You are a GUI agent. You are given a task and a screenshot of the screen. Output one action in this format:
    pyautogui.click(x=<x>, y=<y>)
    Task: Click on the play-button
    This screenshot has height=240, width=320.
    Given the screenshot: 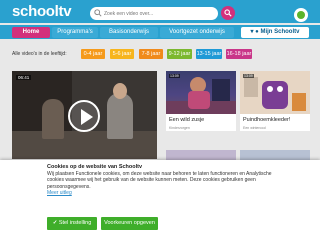 What is the action you would take?
    pyautogui.click(x=84, y=116)
    